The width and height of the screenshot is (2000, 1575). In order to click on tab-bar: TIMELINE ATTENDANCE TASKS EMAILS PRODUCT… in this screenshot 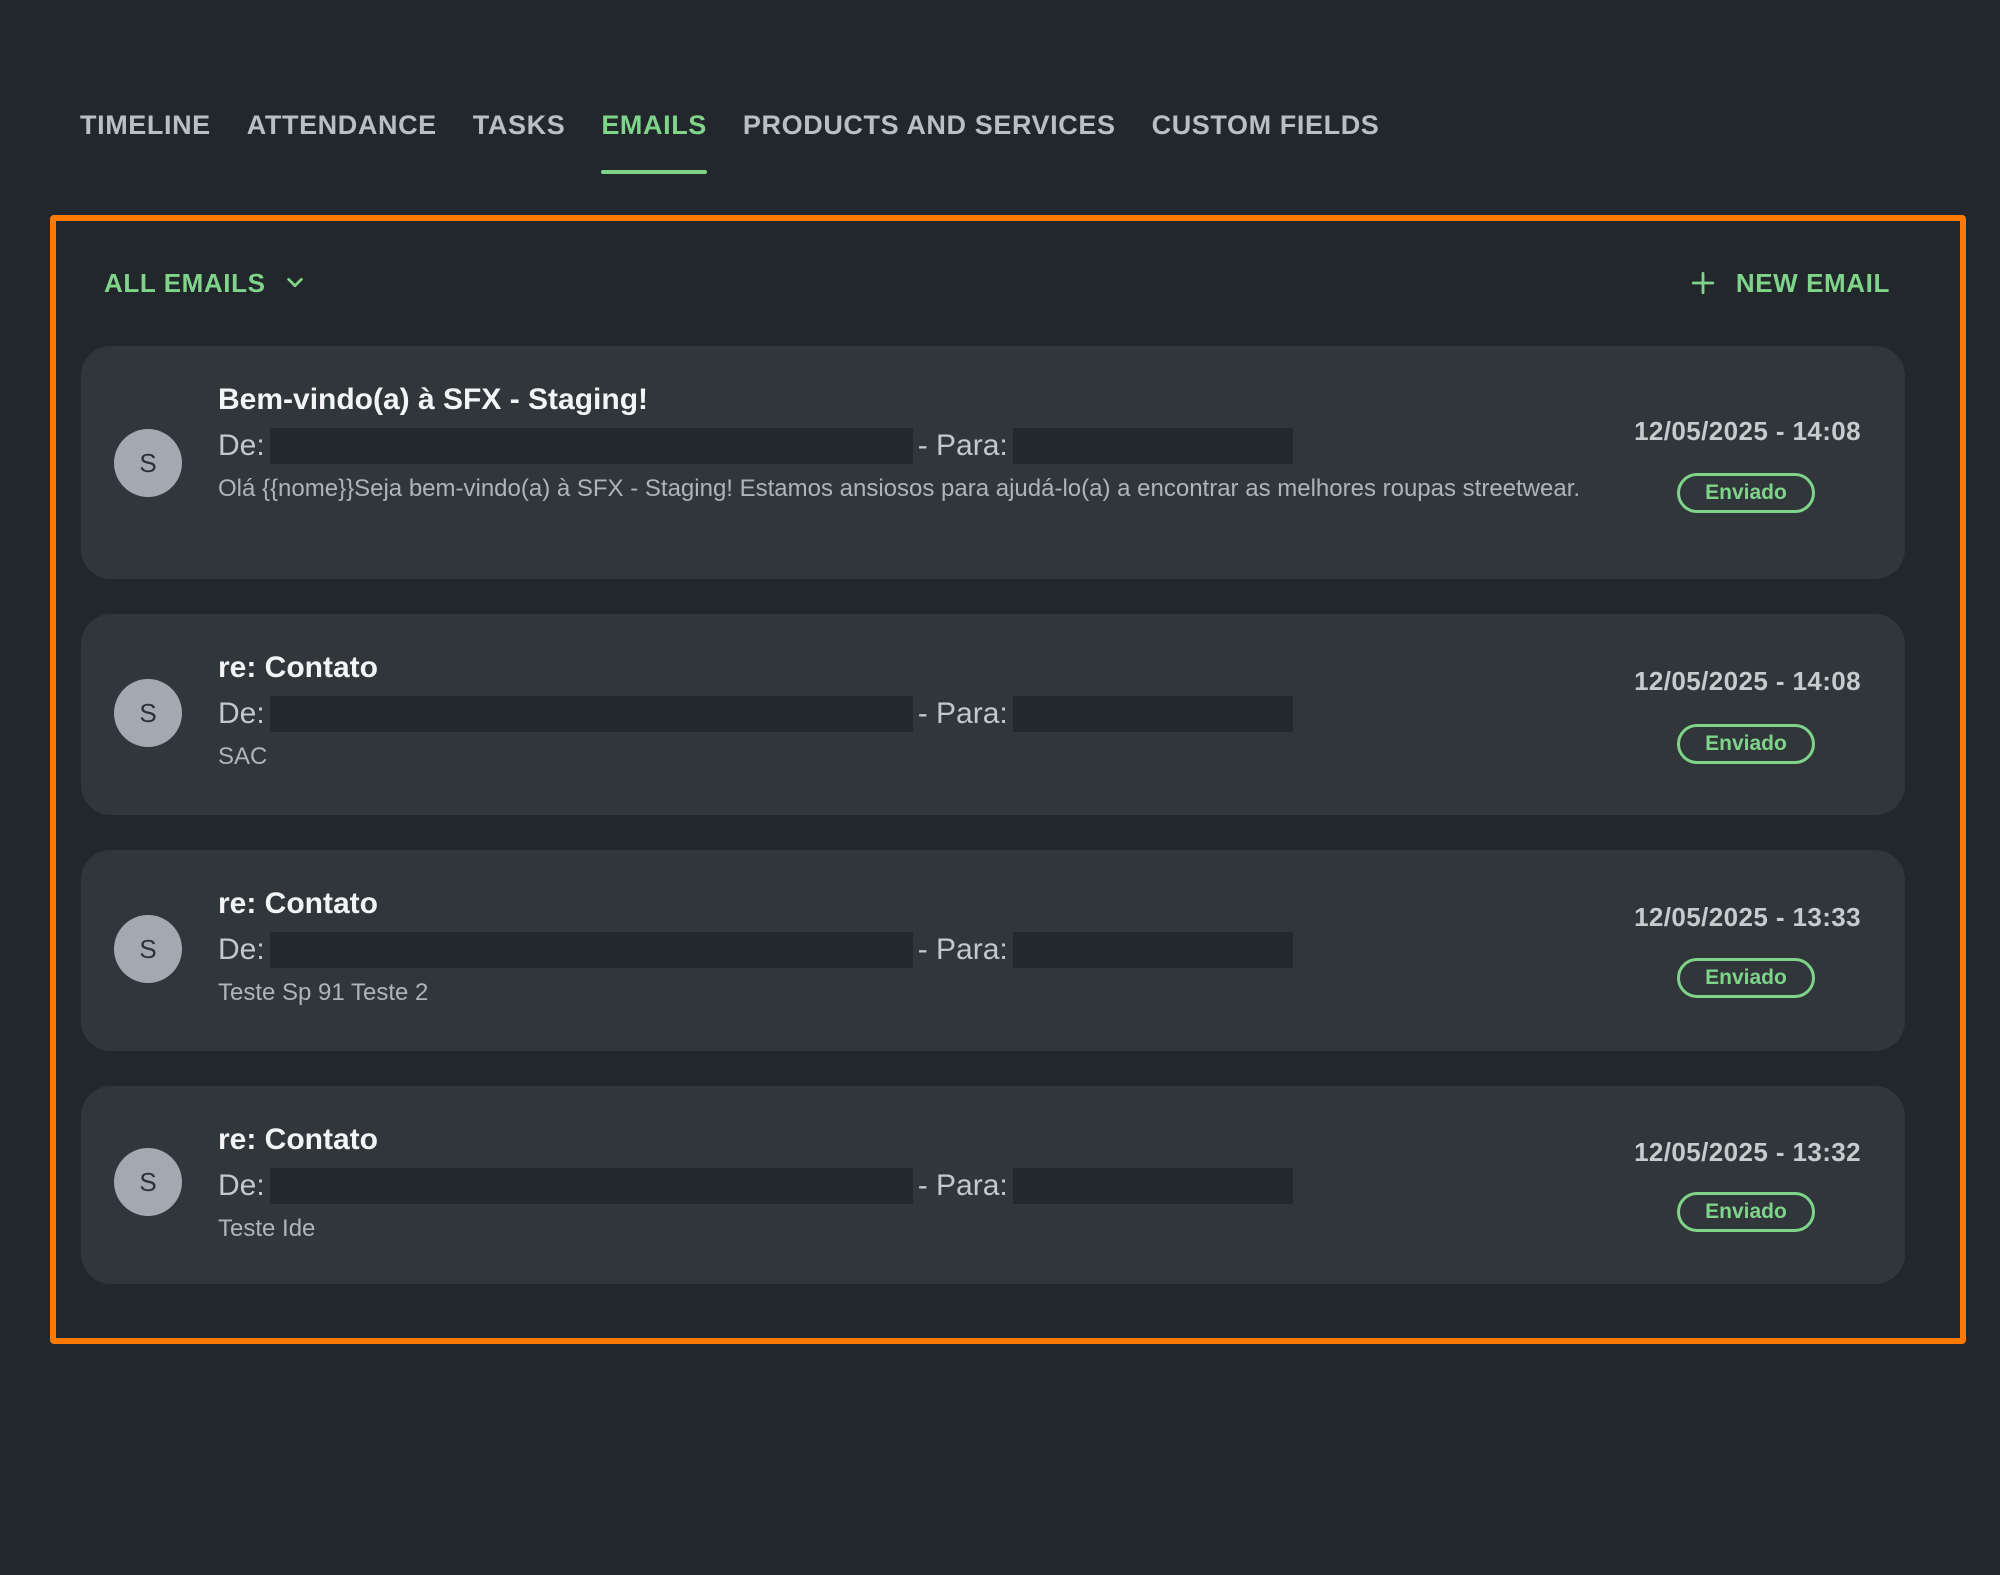, I will do `click(729, 143)`.